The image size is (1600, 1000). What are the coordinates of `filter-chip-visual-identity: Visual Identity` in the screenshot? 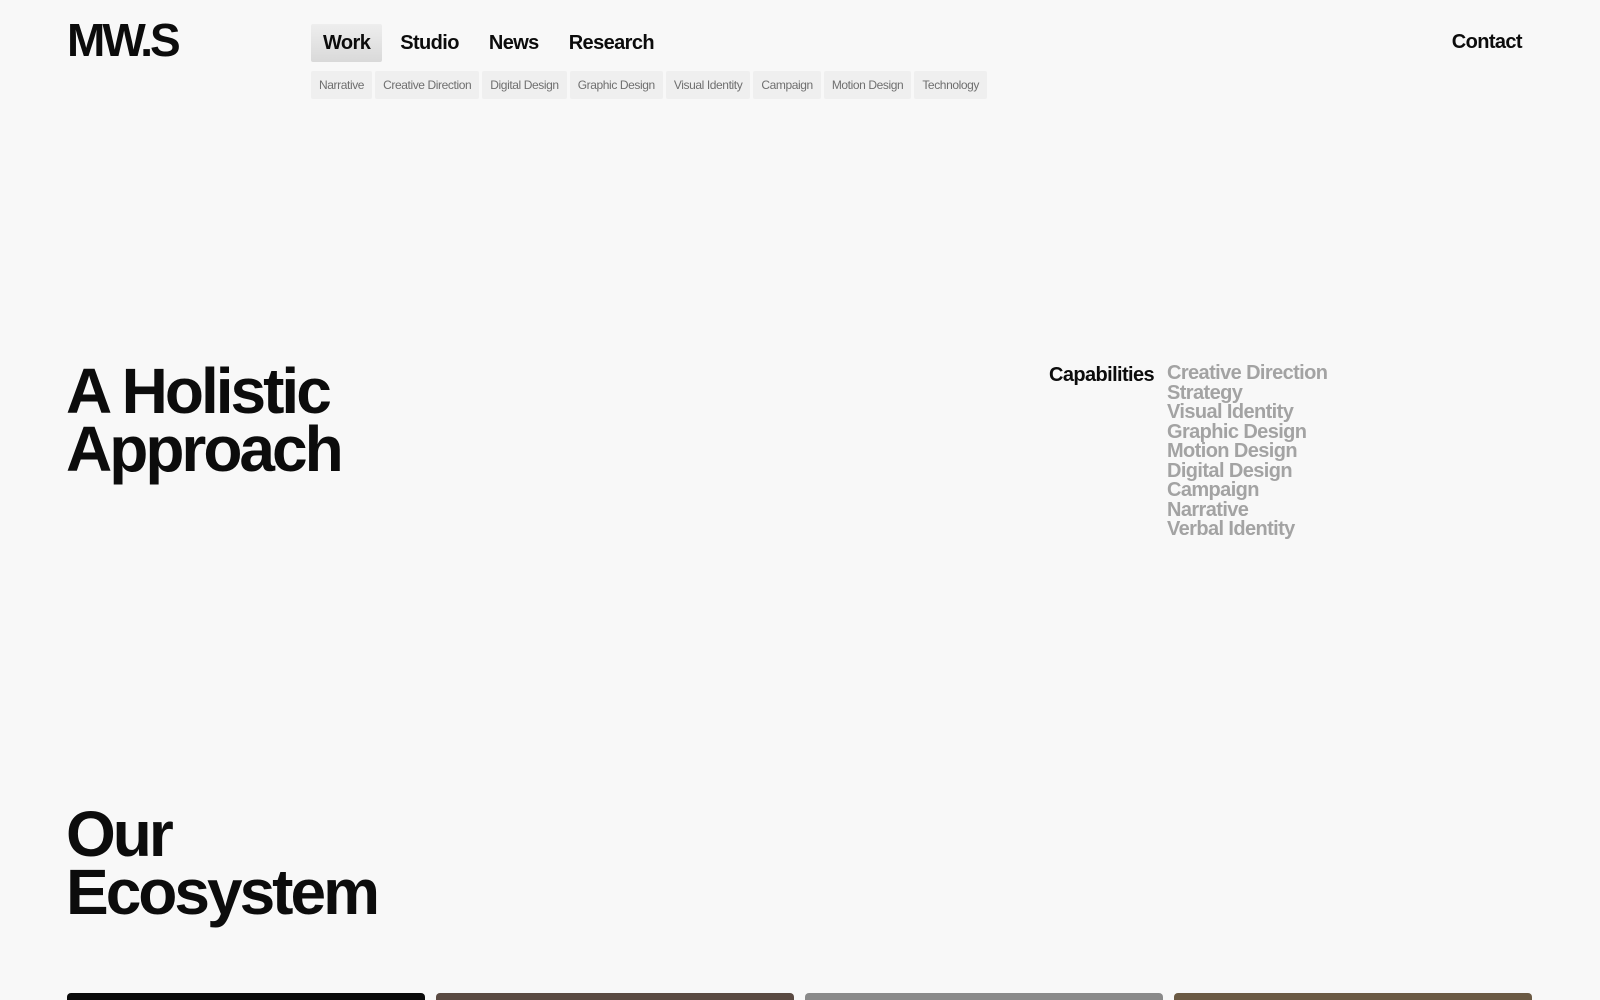 It's located at (708, 85).